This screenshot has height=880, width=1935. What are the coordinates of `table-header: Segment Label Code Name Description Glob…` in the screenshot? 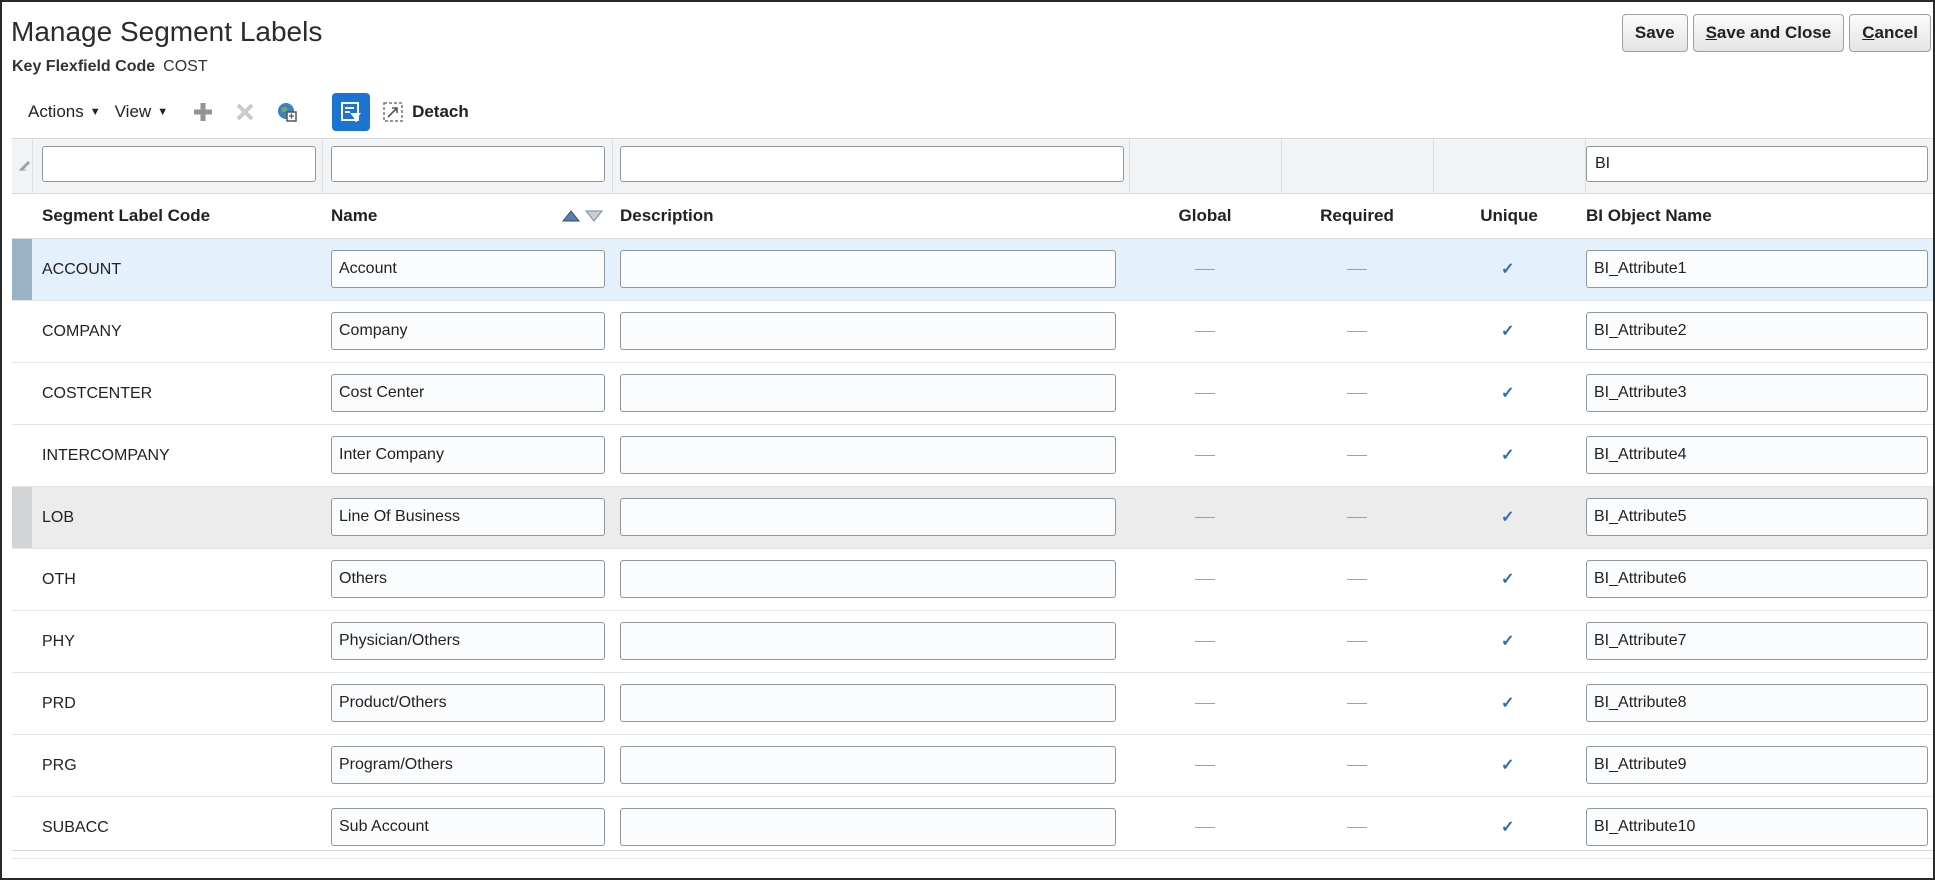 It's located at (972, 216).